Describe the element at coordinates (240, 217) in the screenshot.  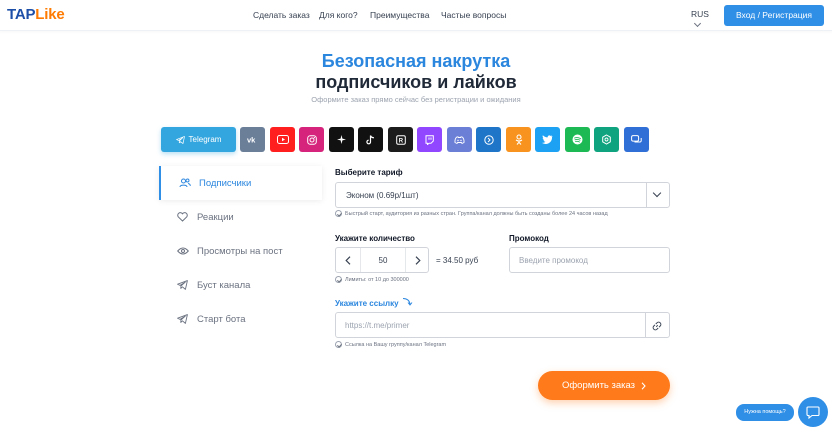
I see `sidebar-item-reactions: Реакции` at that location.